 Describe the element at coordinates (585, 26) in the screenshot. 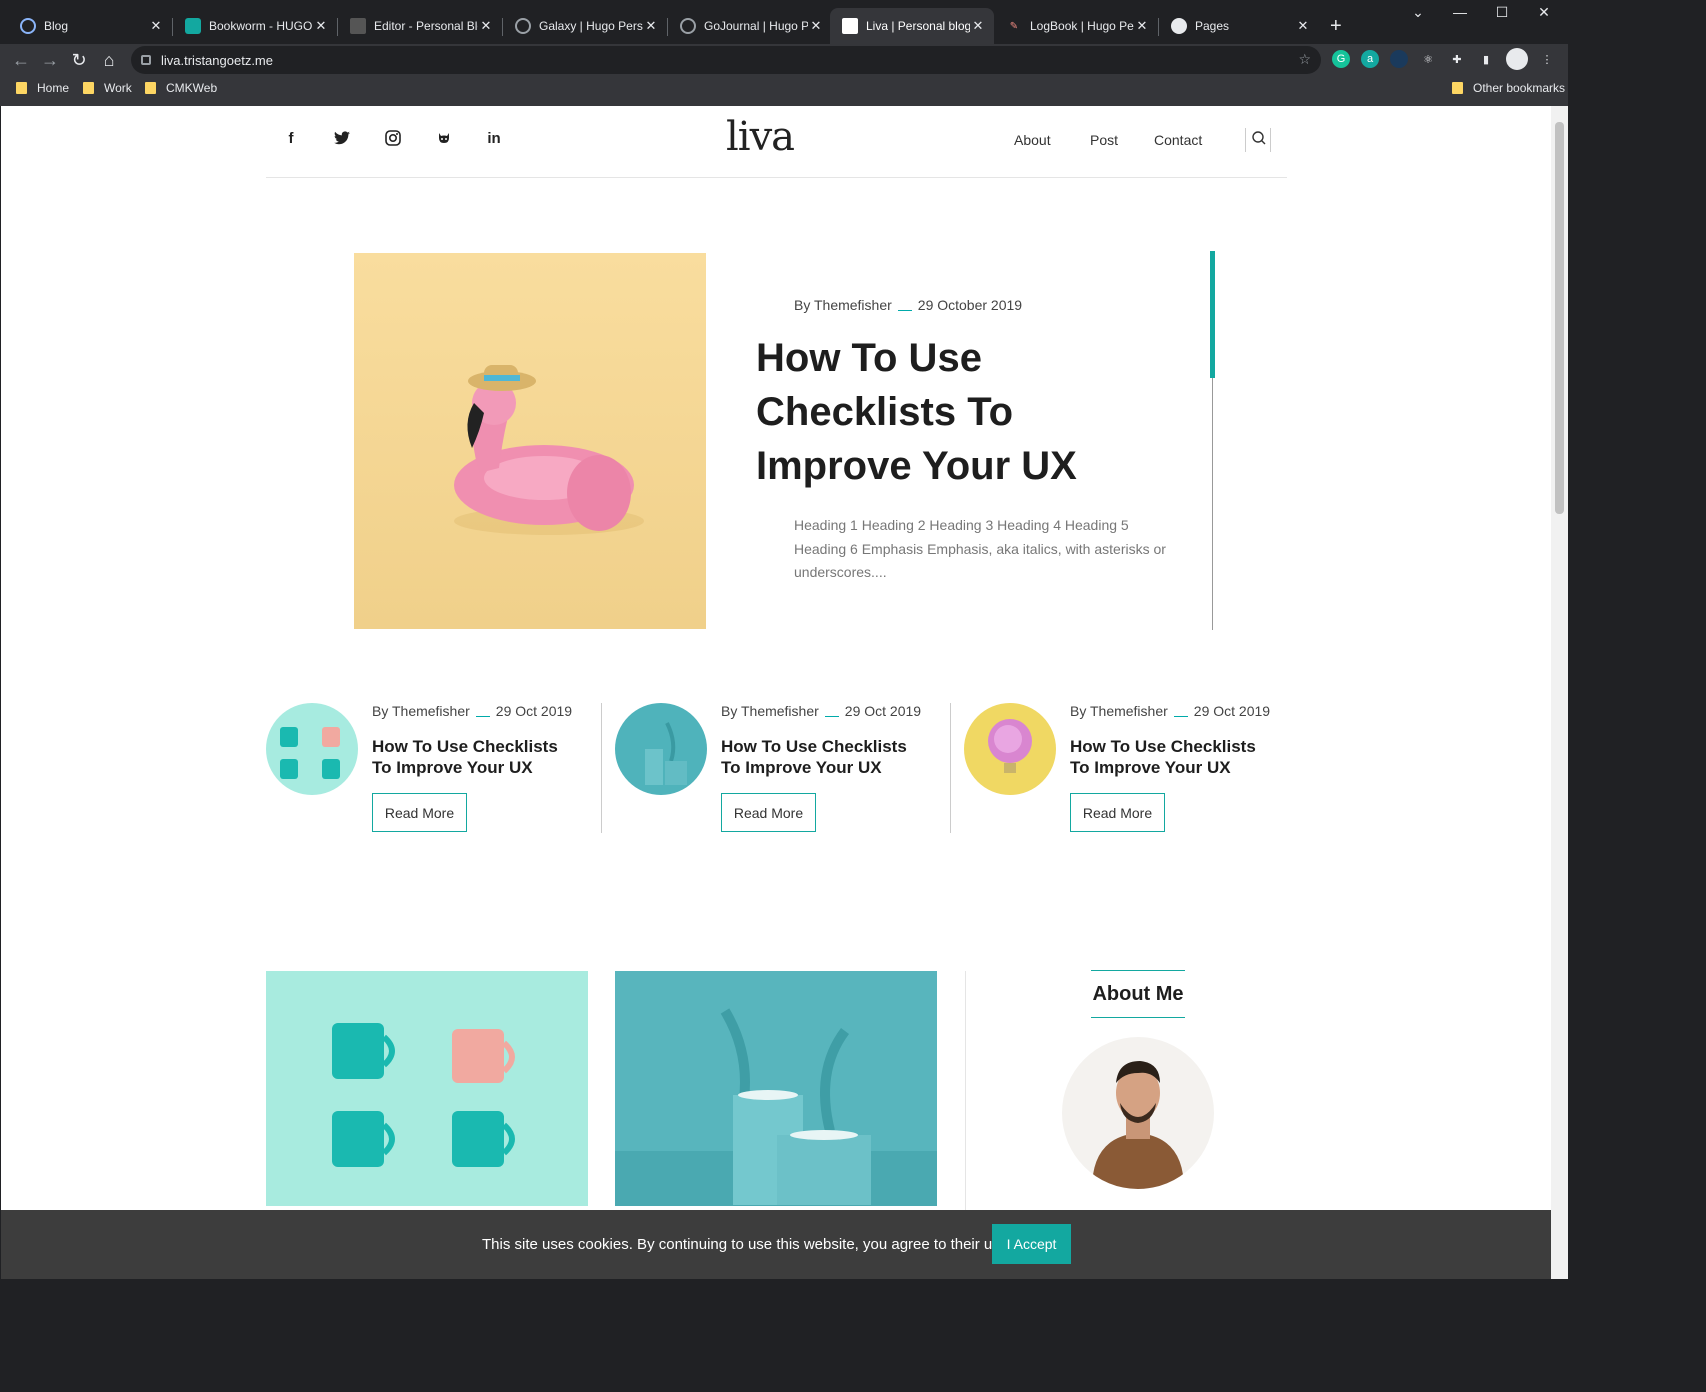

I see `browser-tab: Galaxy | Hugo Personal ✕` at that location.